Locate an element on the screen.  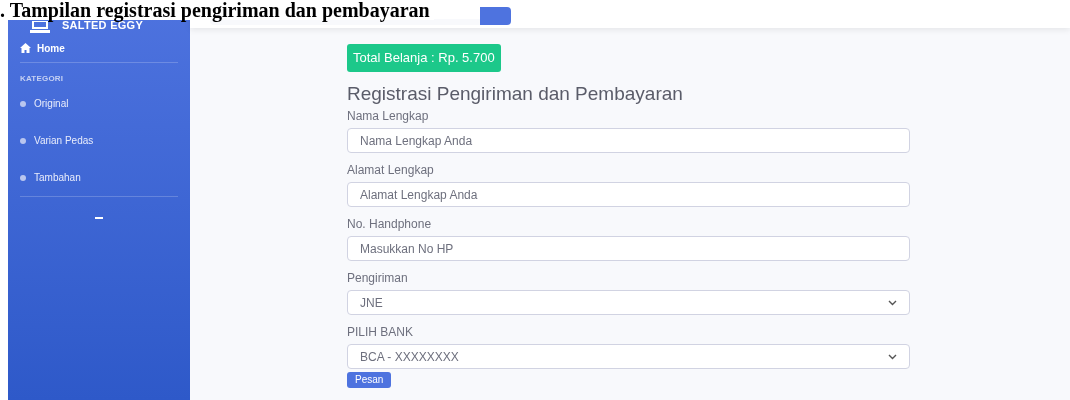
home-icon is located at coordinates (25, 48).